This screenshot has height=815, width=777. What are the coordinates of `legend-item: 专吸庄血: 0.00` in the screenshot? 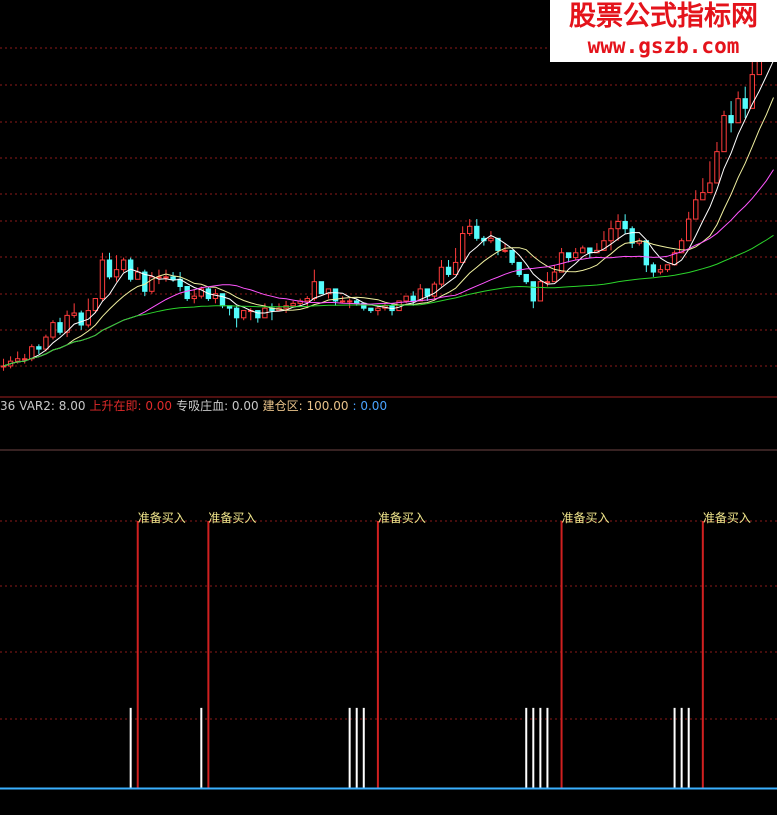 It's located at (217, 406).